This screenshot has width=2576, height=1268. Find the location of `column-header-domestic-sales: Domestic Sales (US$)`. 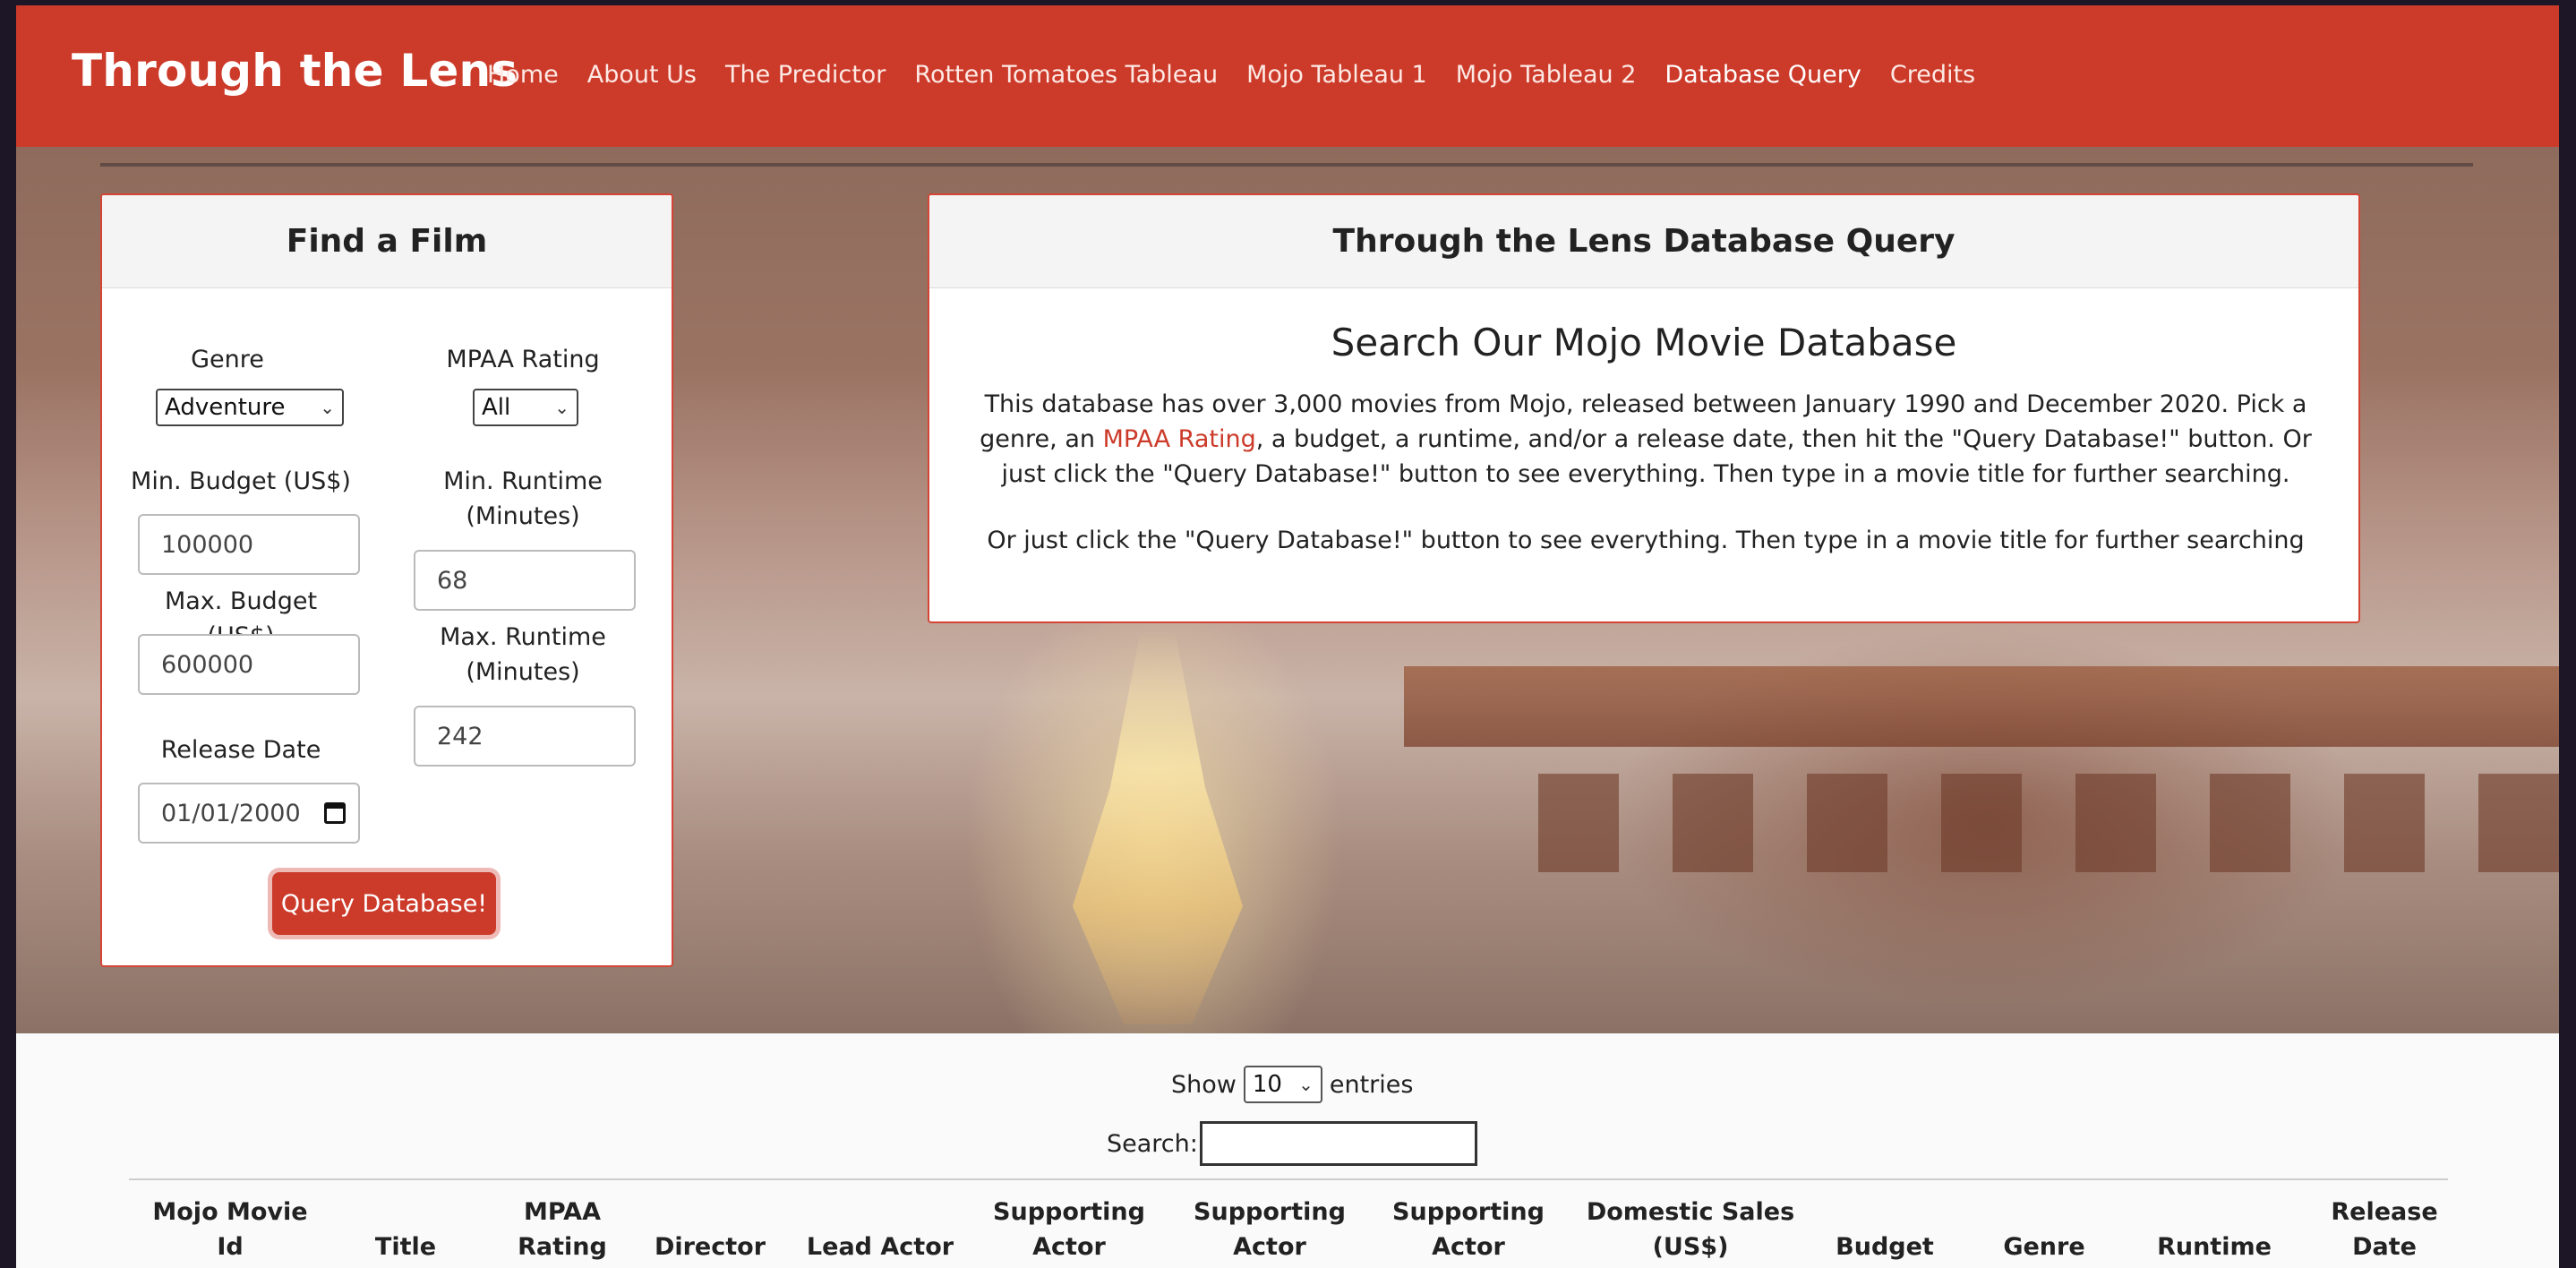

column-header-domestic-sales: Domestic Sales (US$) is located at coordinates (1690, 1229).